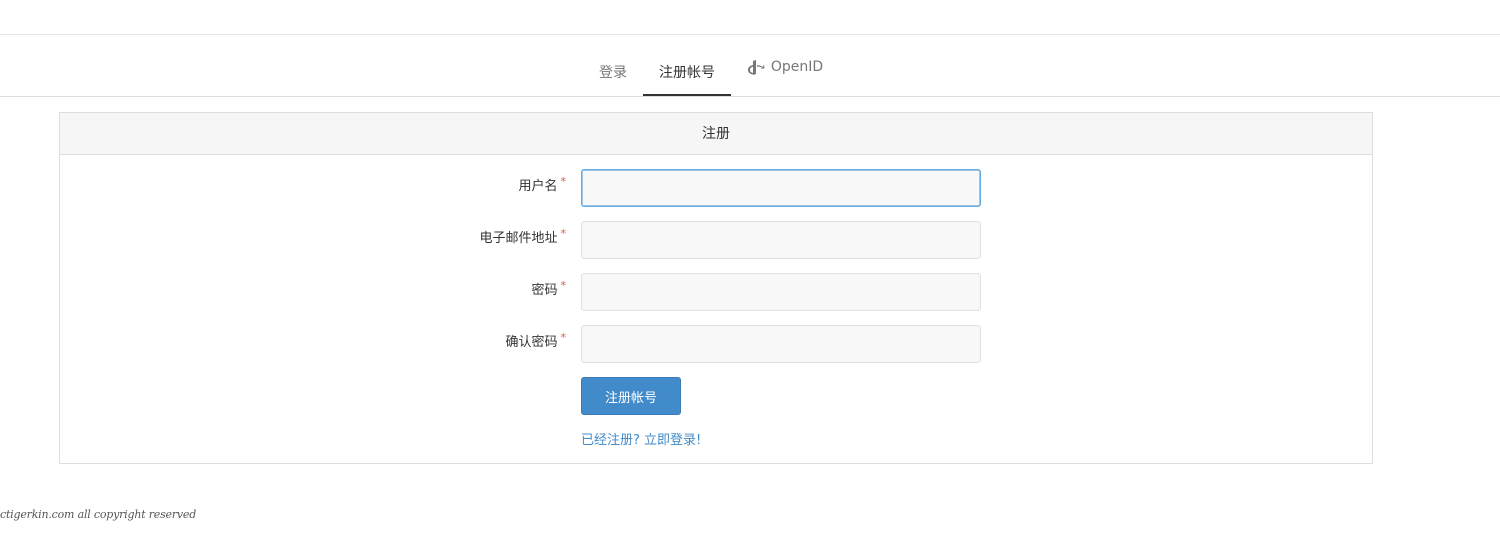 This screenshot has height=538, width=1500. What do you see at coordinates (542, 184) in the screenshot?
I see `username-label: 用户名 *` at bounding box center [542, 184].